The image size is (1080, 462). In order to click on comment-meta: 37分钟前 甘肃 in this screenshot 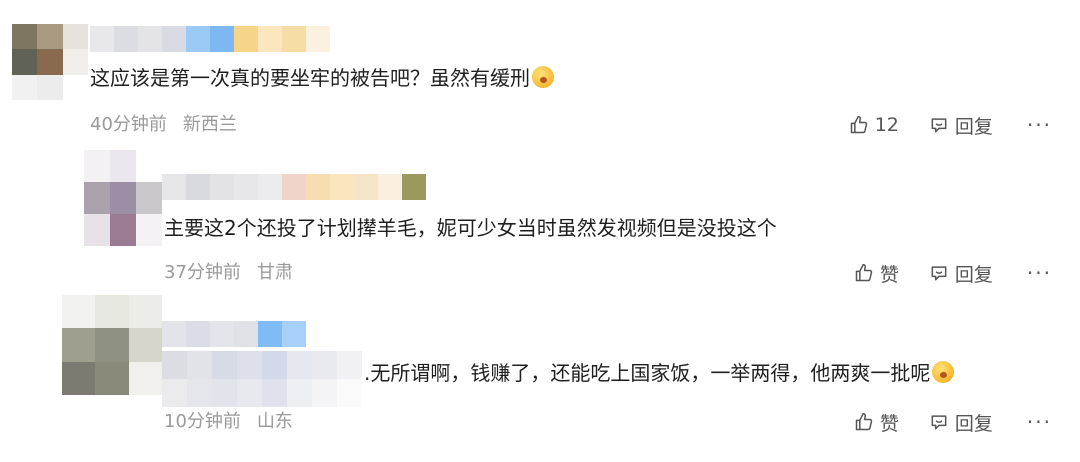, I will do `click(228, 273)`.